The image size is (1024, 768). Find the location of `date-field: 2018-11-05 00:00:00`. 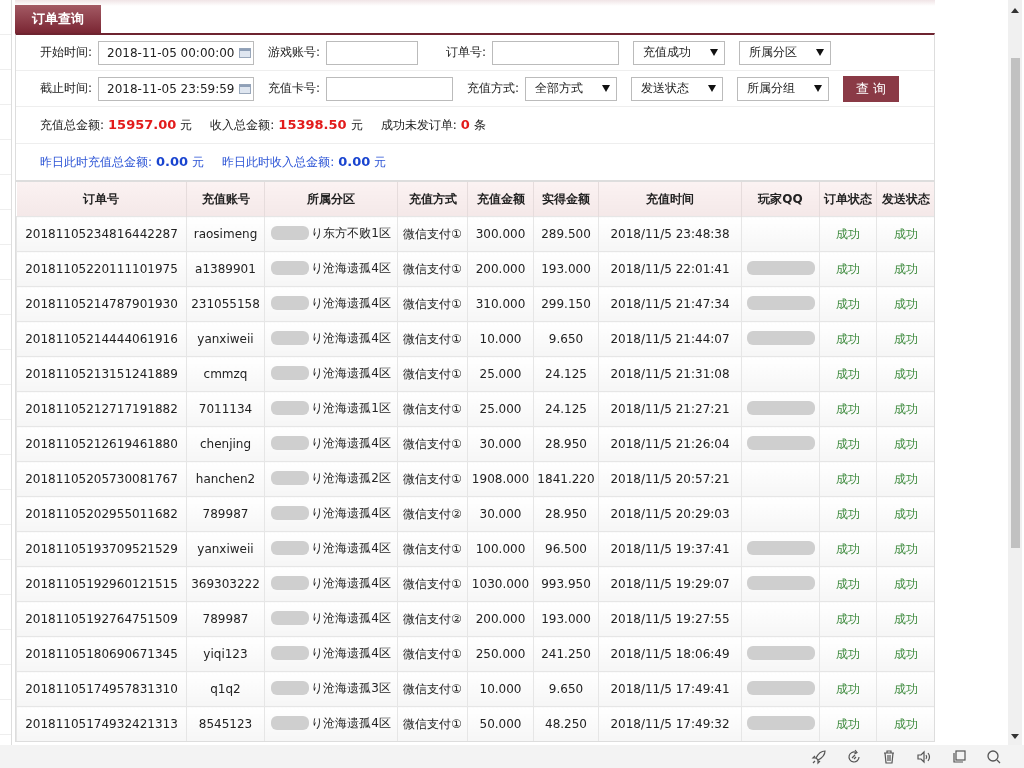

date-field: 2018-11-05 00:00:00 is located at coordinates (176, 52).